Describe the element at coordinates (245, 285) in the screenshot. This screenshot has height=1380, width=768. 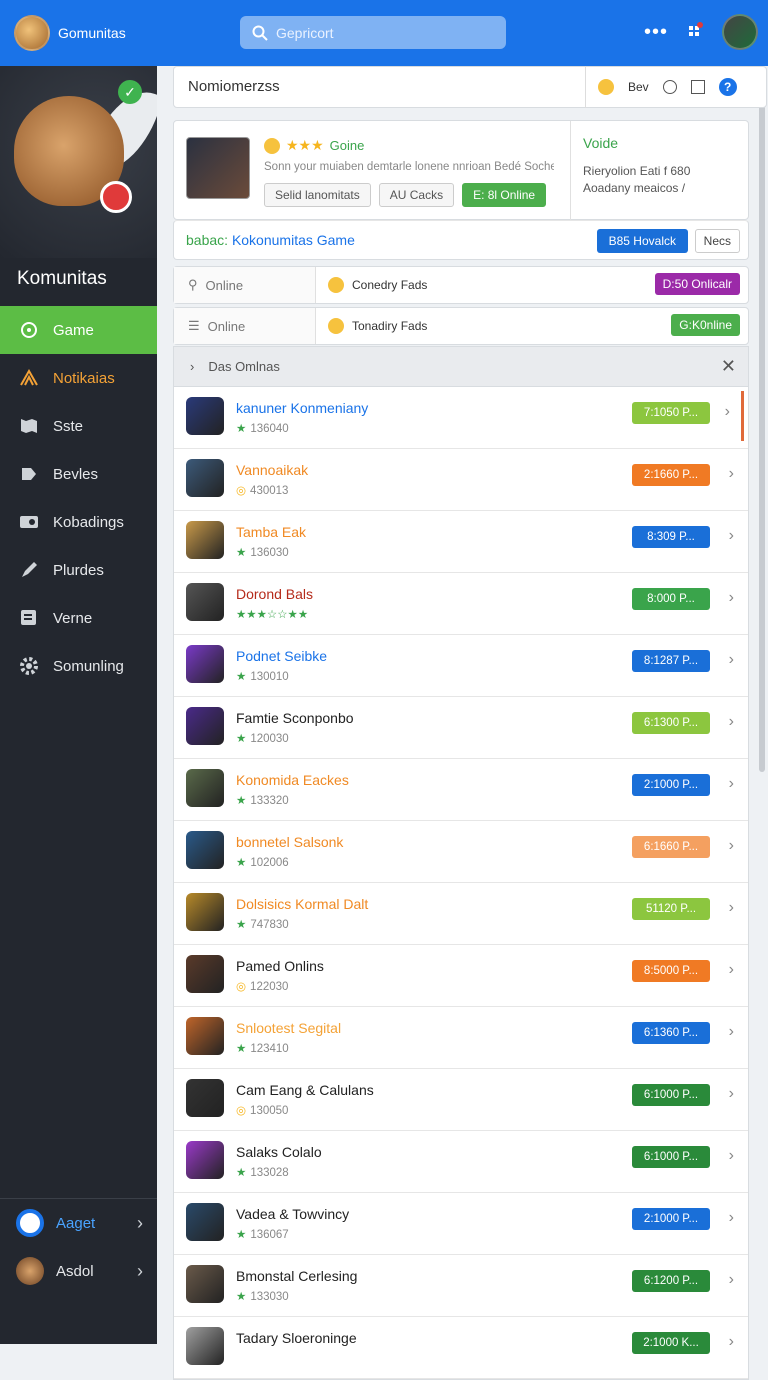
I see `filter-search: ⚲ Online` at that location.